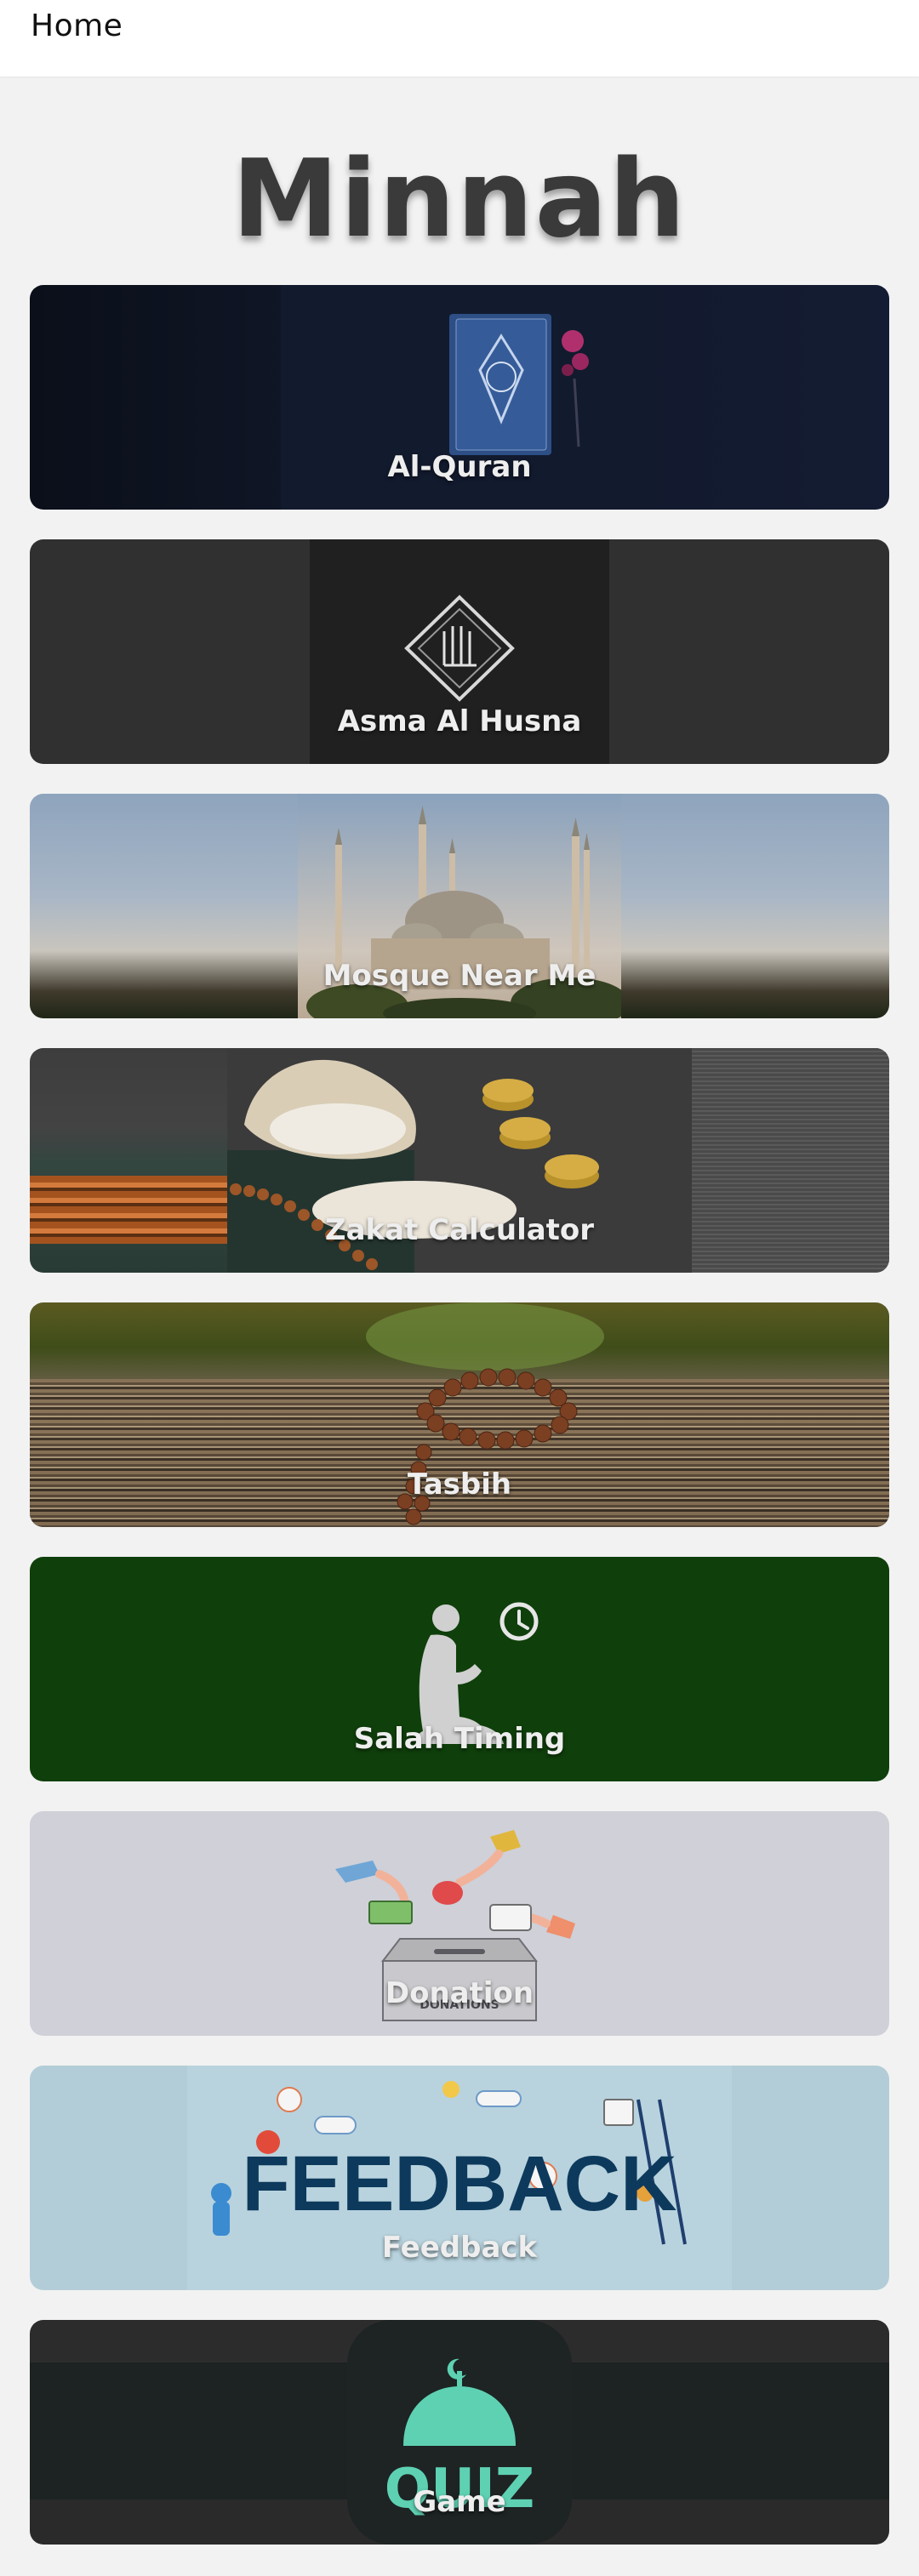 Image resolution: width=919 pixels, height=2576 pixels. Describe the element at coordinates (459, 2184) in the screenshot. I see `feedback-word: FEEDBACK` at that location.